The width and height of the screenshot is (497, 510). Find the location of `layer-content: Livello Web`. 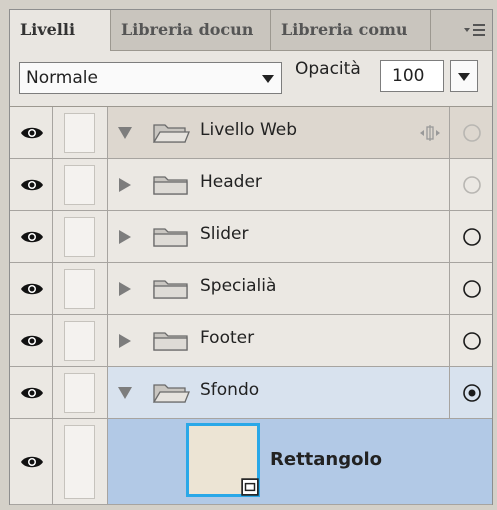

layer-content: Livello Web is located at coordinates (300, 132).